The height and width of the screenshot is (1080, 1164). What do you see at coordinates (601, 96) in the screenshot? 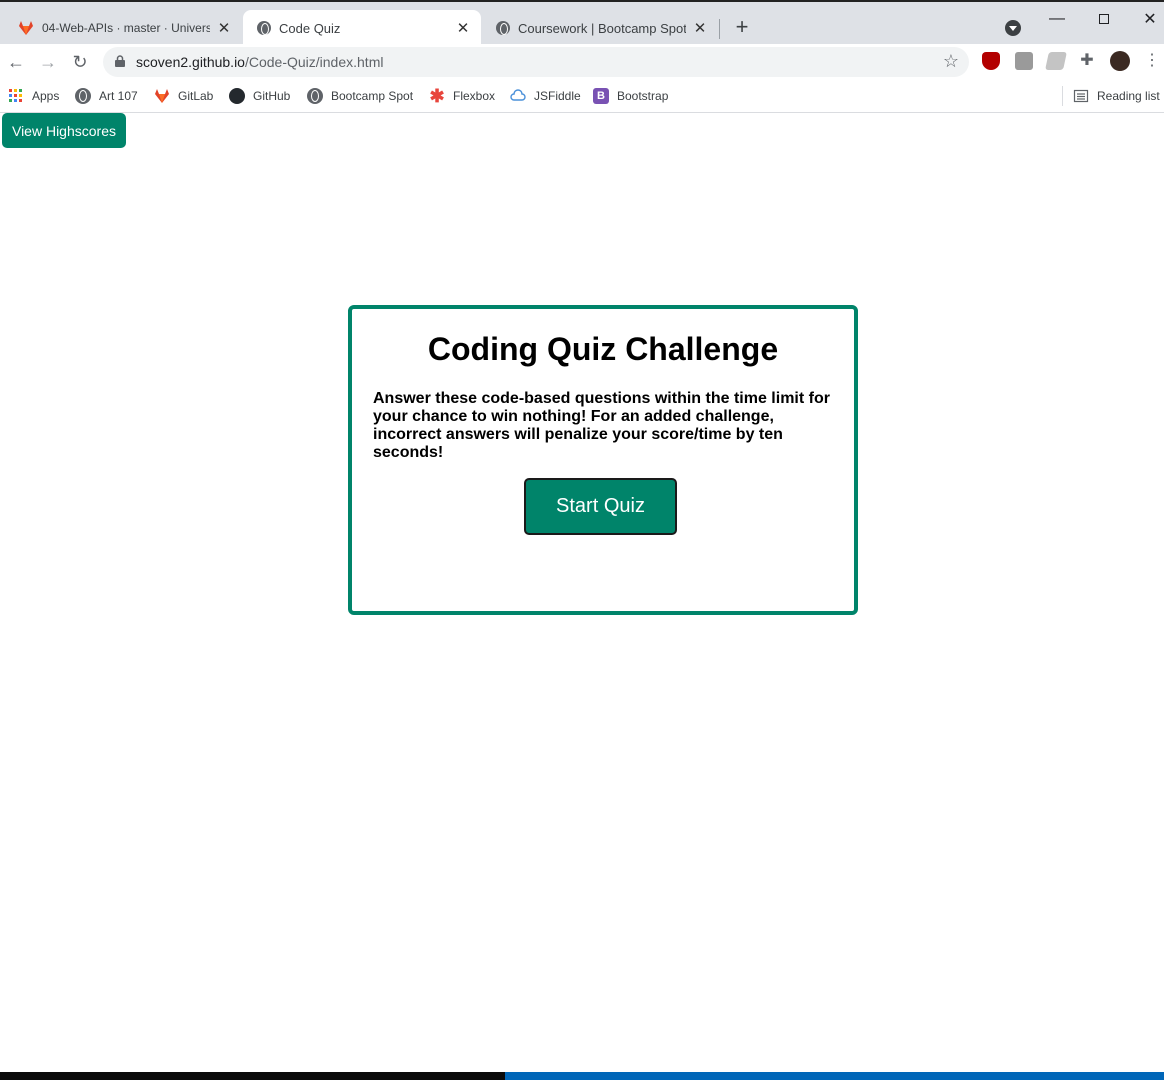
I see `bootstrap-icon: B` at bounding box center [601, 96].